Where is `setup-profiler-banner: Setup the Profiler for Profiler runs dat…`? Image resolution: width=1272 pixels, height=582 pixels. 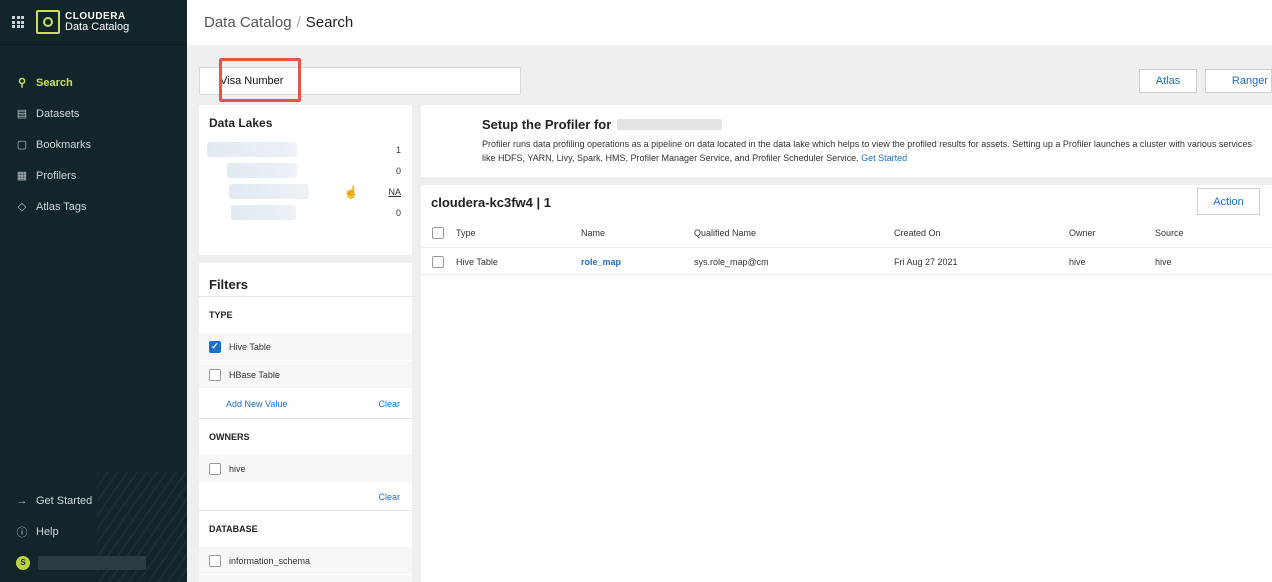 setup-profiler-banner: Setup the Profiler for Profiler runs dat… is located at coordinates (846, 141).